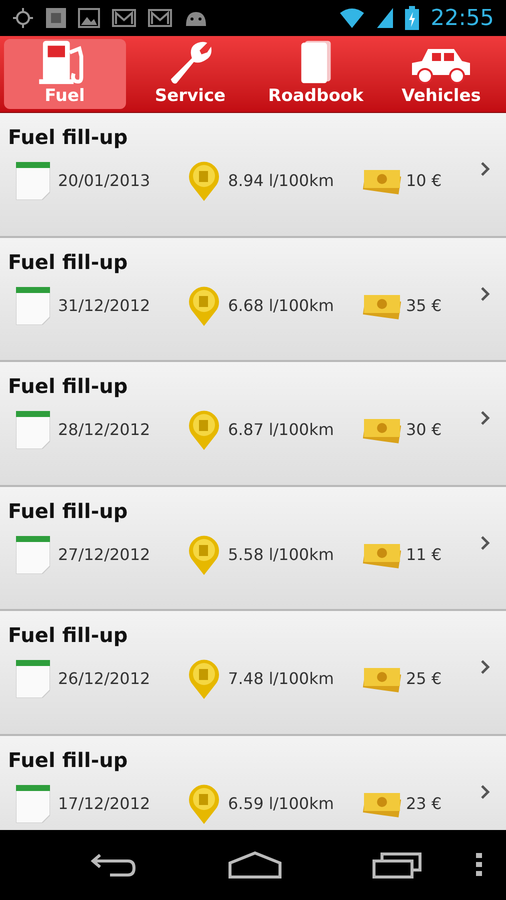  What do you see at coordinates (424, 181) in the screenshot?
I see `cost-text: 10 €` at bounding box center [424, 181].